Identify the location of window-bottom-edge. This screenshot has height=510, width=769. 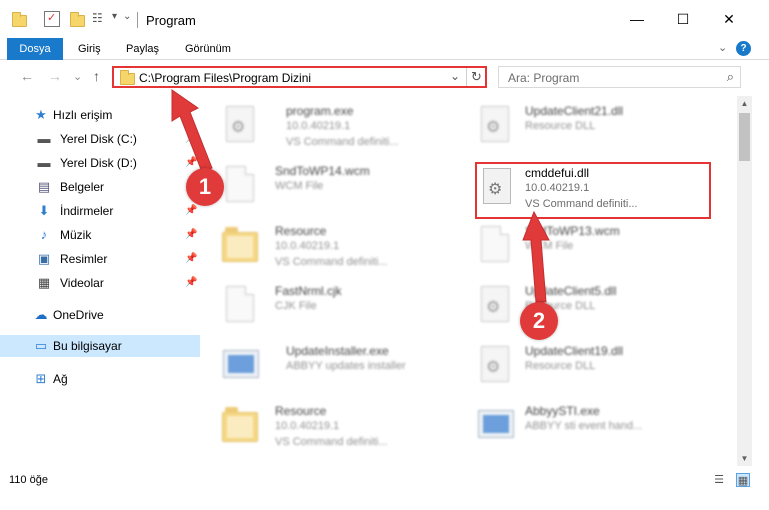
(384, 503).